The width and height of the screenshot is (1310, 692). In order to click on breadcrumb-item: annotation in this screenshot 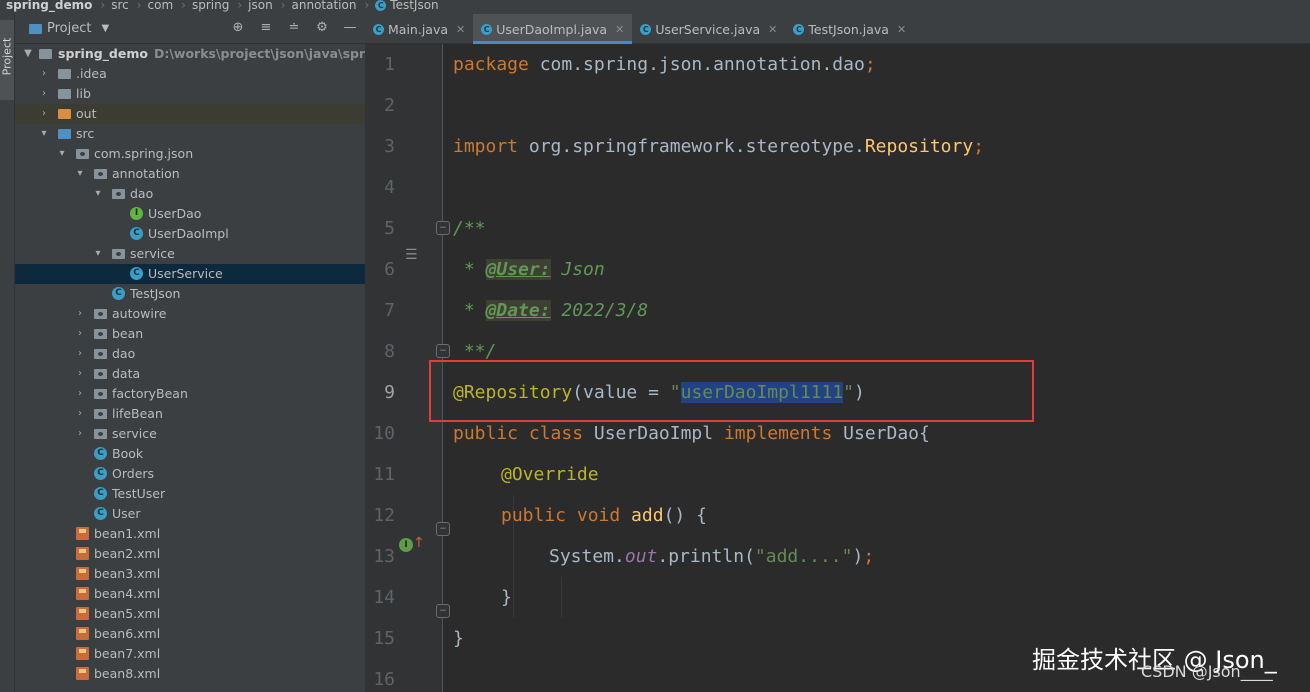, I will do `click(321, 5)`.